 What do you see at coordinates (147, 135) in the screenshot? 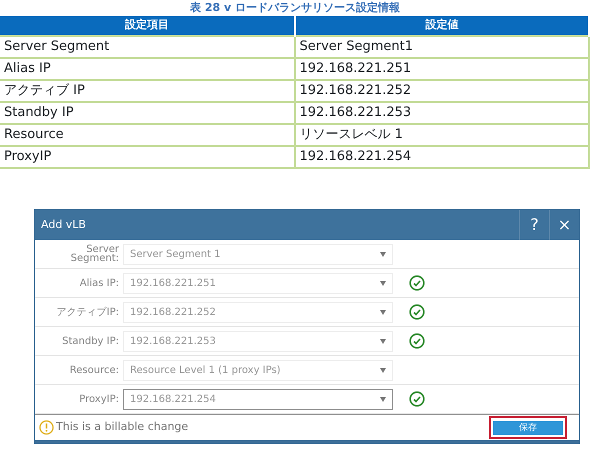
I see `table-cell: Resource` at bounding box center [147, 135].